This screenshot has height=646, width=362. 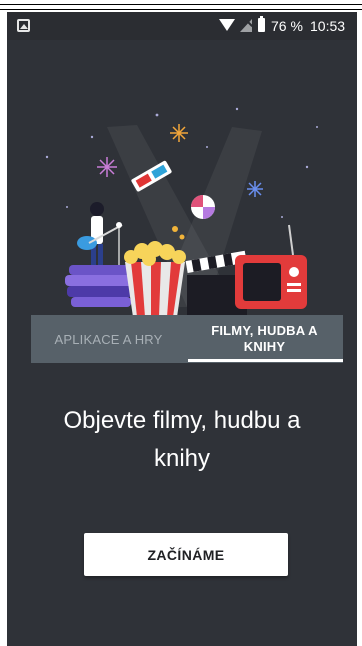 What do you see at coordinates (328, 26) in the screenshot?
I see `clock: 10:53` at bounding box center [328, 26].